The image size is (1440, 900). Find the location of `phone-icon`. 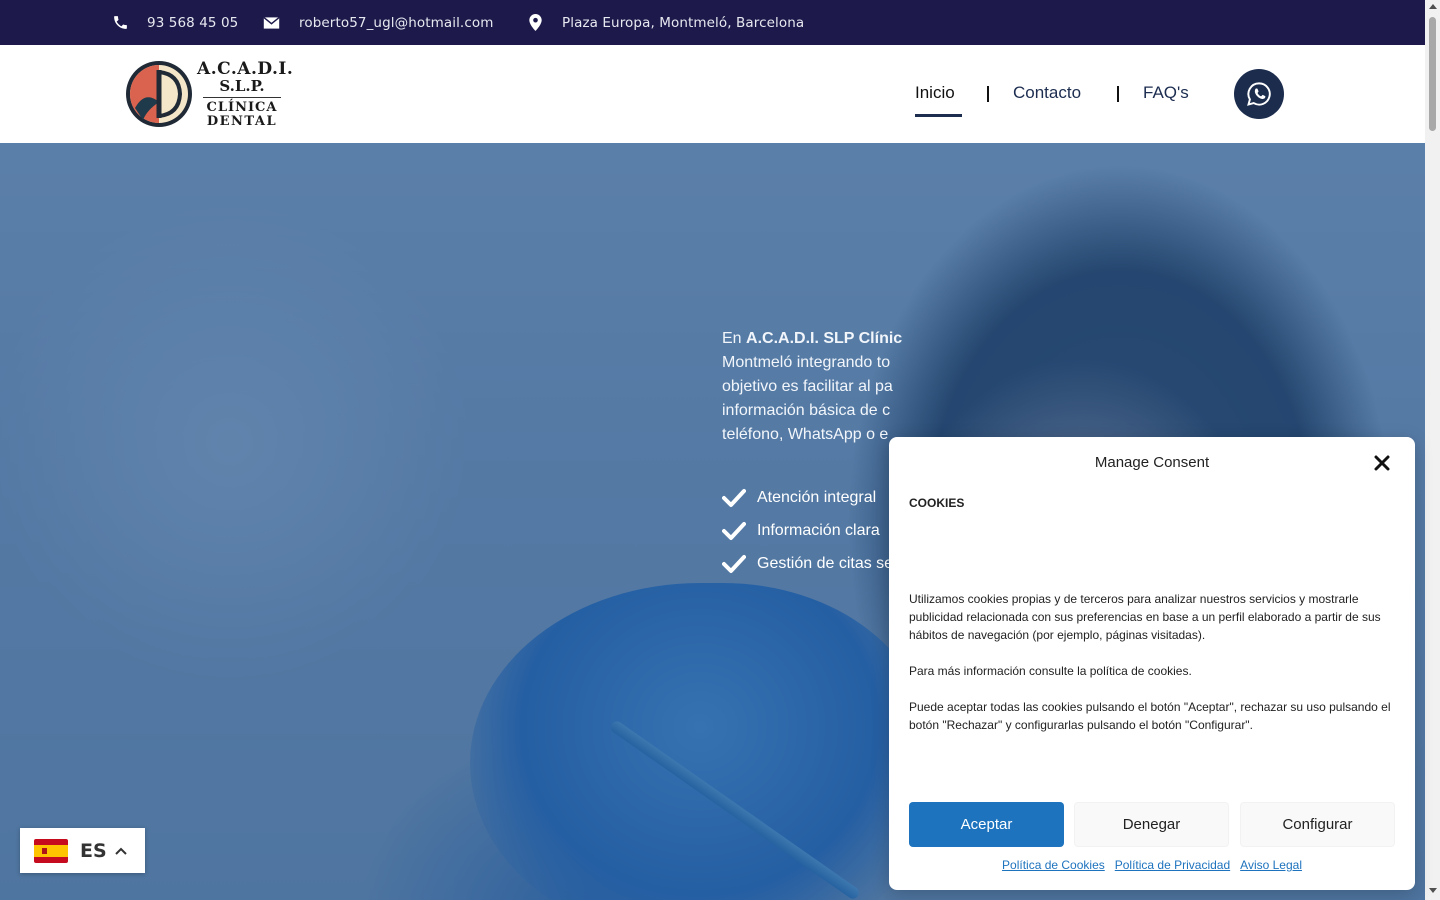

phone-icon is located at coordinates (120, 22).